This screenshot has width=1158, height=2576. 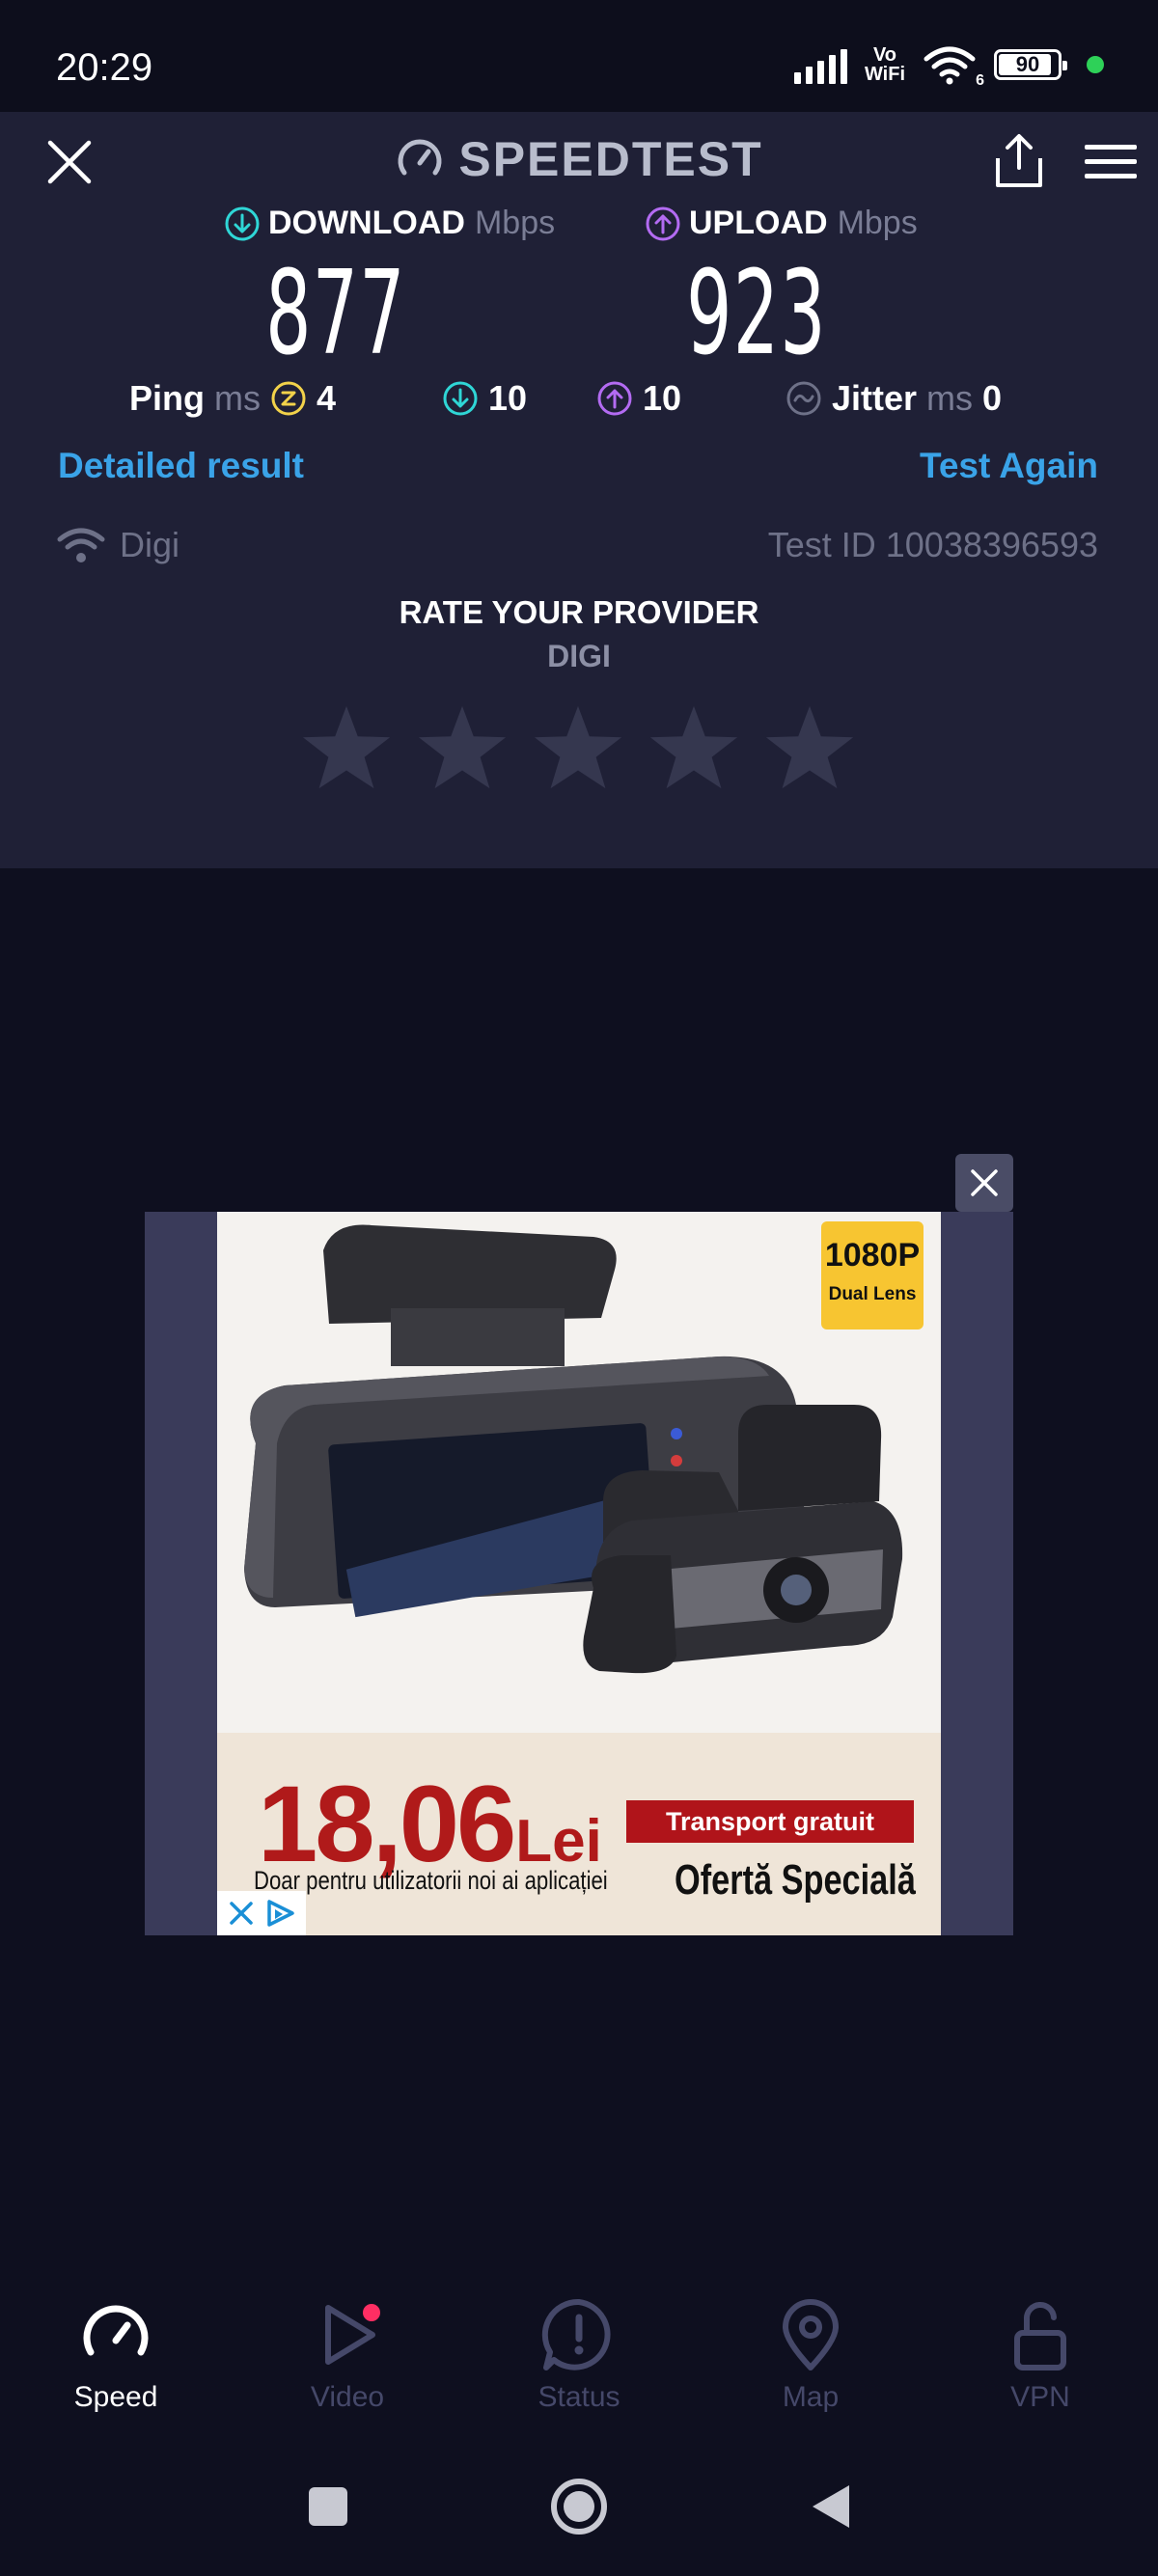 What do you see at coordinates (756, 314) in the screenshot?
I see `upload-value: 923` at bounding box center [756, 314].